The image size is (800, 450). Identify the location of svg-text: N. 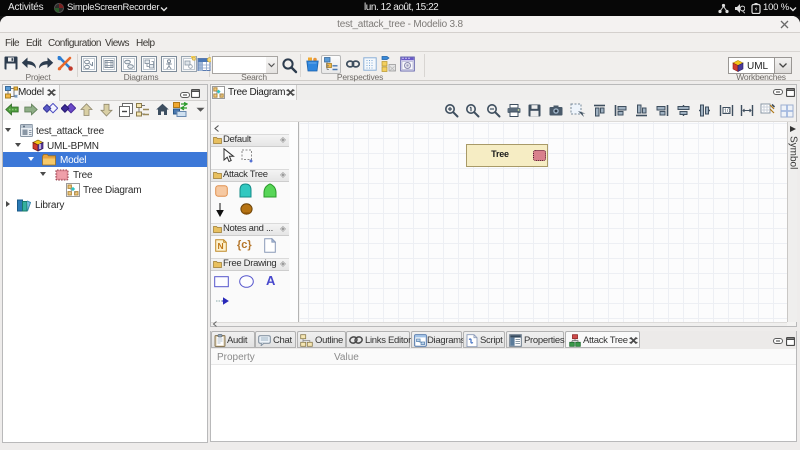
(221, 246).